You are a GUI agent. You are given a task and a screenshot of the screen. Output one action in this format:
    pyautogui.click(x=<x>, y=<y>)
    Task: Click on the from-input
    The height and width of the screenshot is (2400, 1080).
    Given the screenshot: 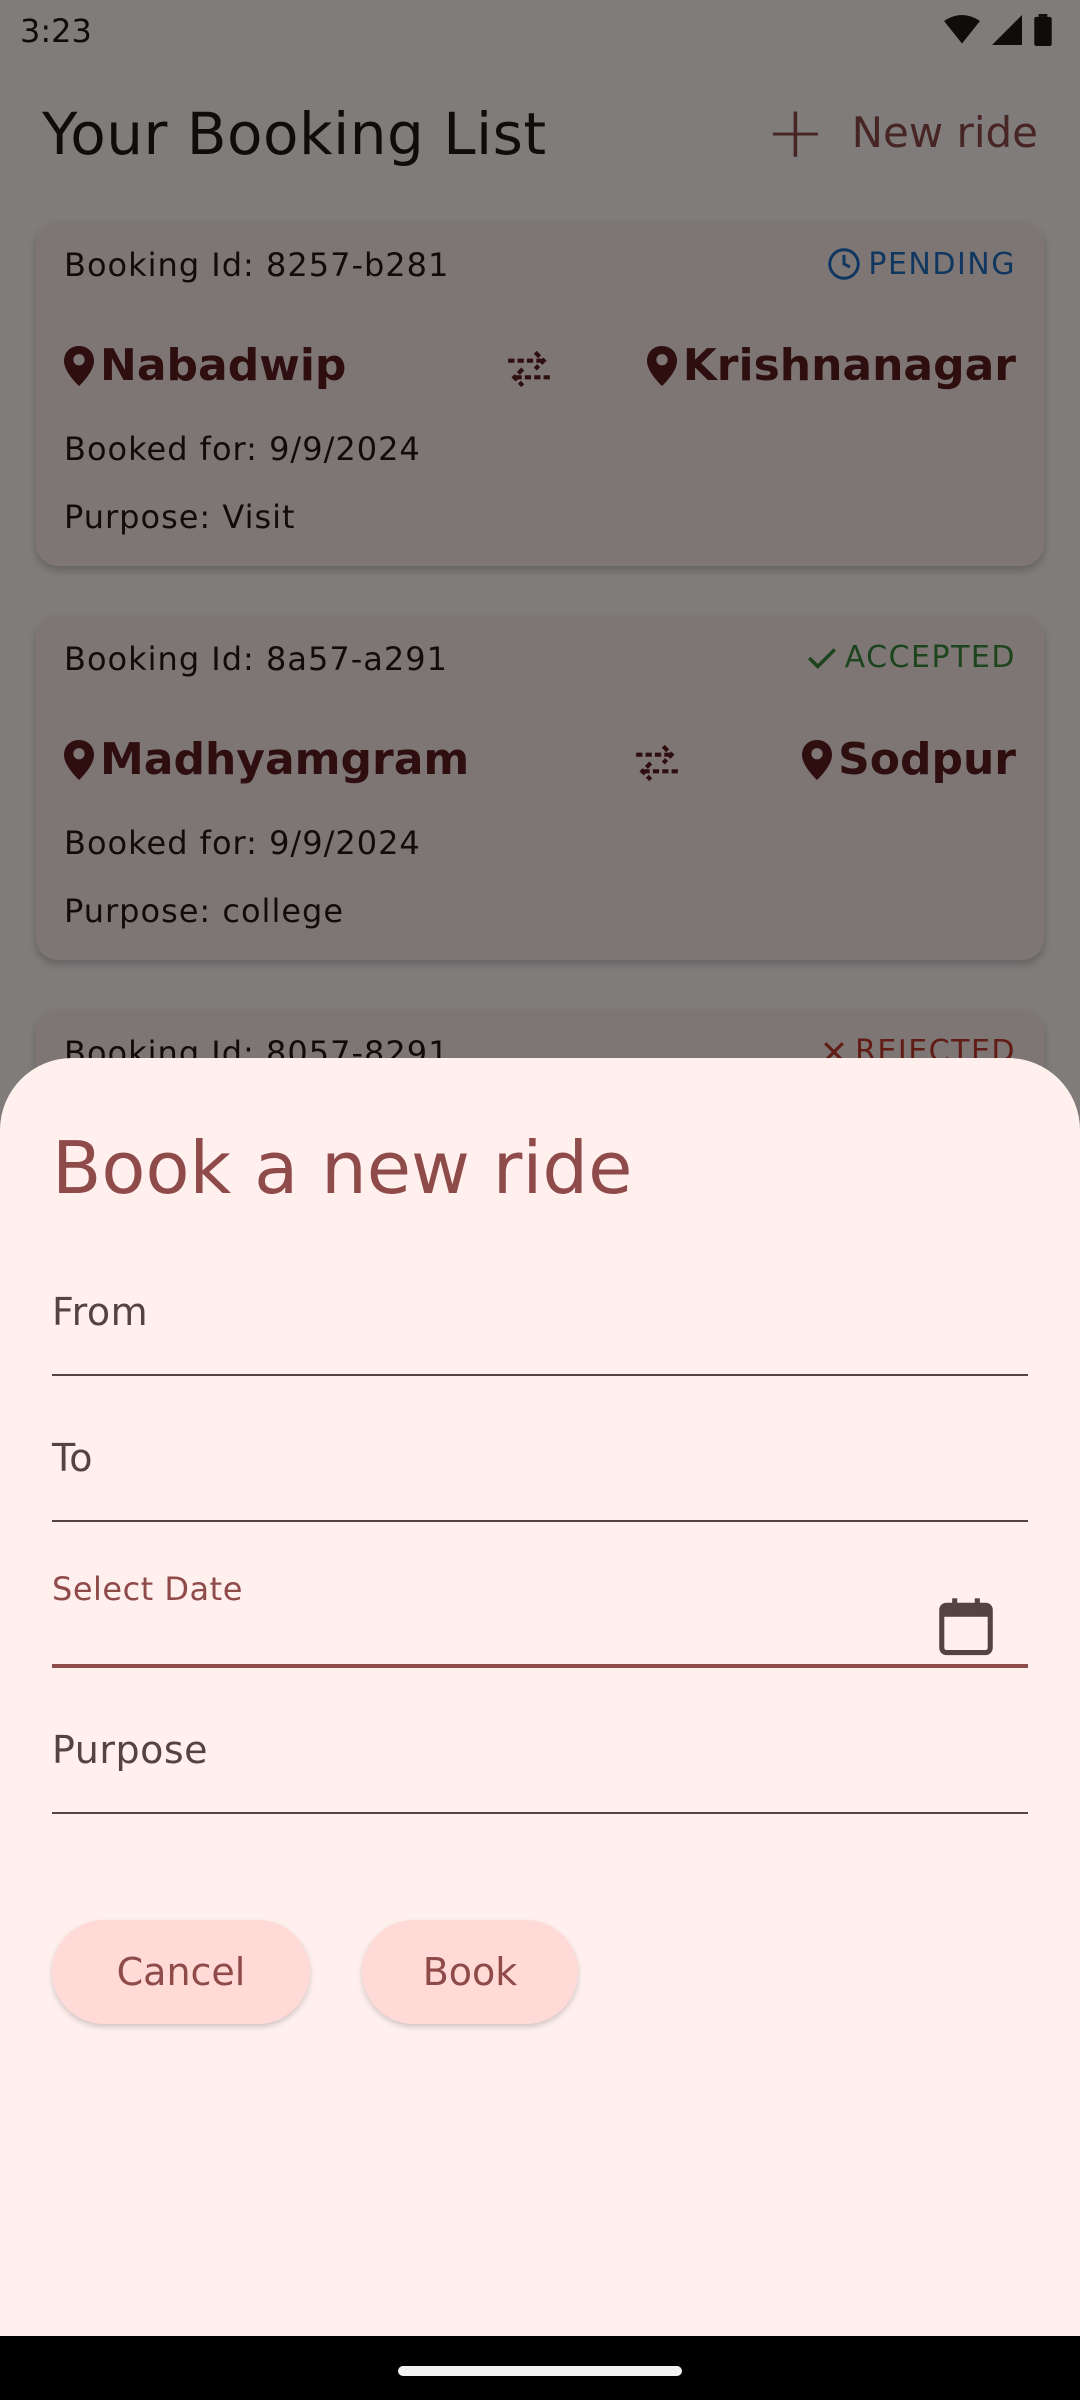 What is the action you would take?
    pyautogui.click(x=492, y=1339)
    